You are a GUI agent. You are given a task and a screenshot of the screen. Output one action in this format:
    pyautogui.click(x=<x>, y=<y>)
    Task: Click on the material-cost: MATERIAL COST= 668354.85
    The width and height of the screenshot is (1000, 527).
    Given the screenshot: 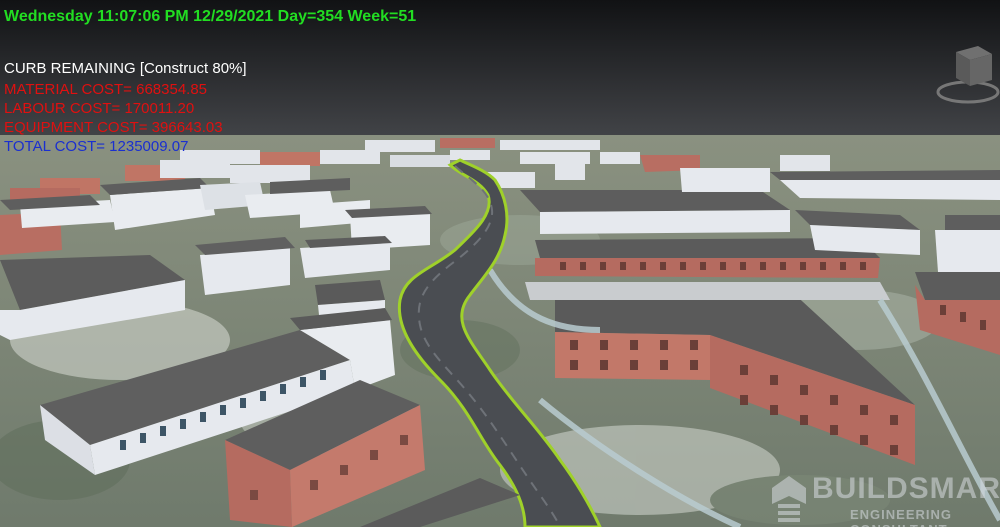 What is the action you would take?
    pyautogui.click(x=106, y=89)
    